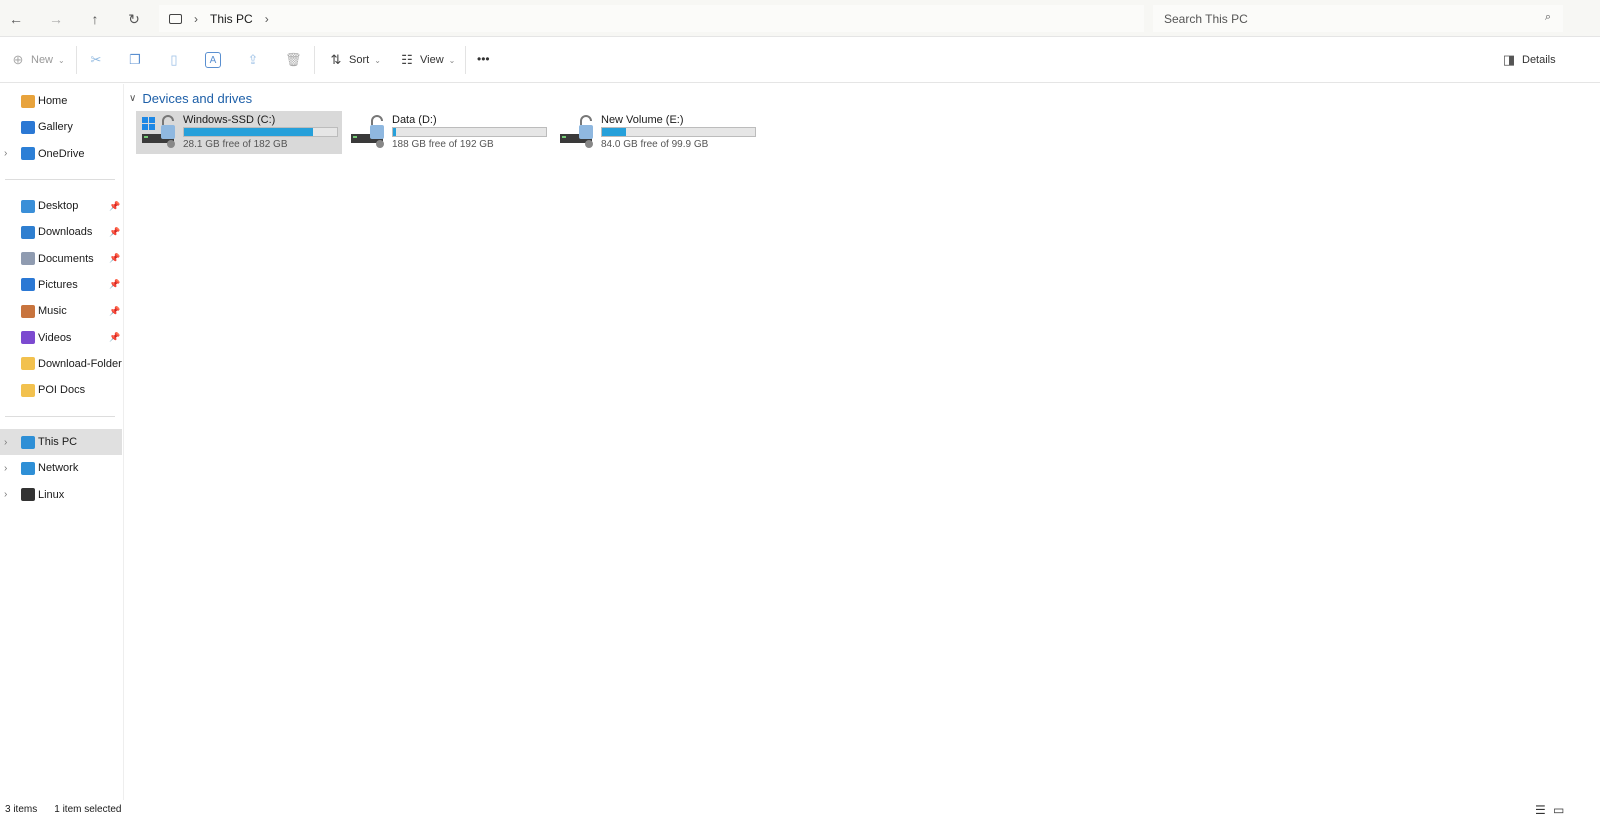  I want to click on gallery-icon, so click(28, 127).